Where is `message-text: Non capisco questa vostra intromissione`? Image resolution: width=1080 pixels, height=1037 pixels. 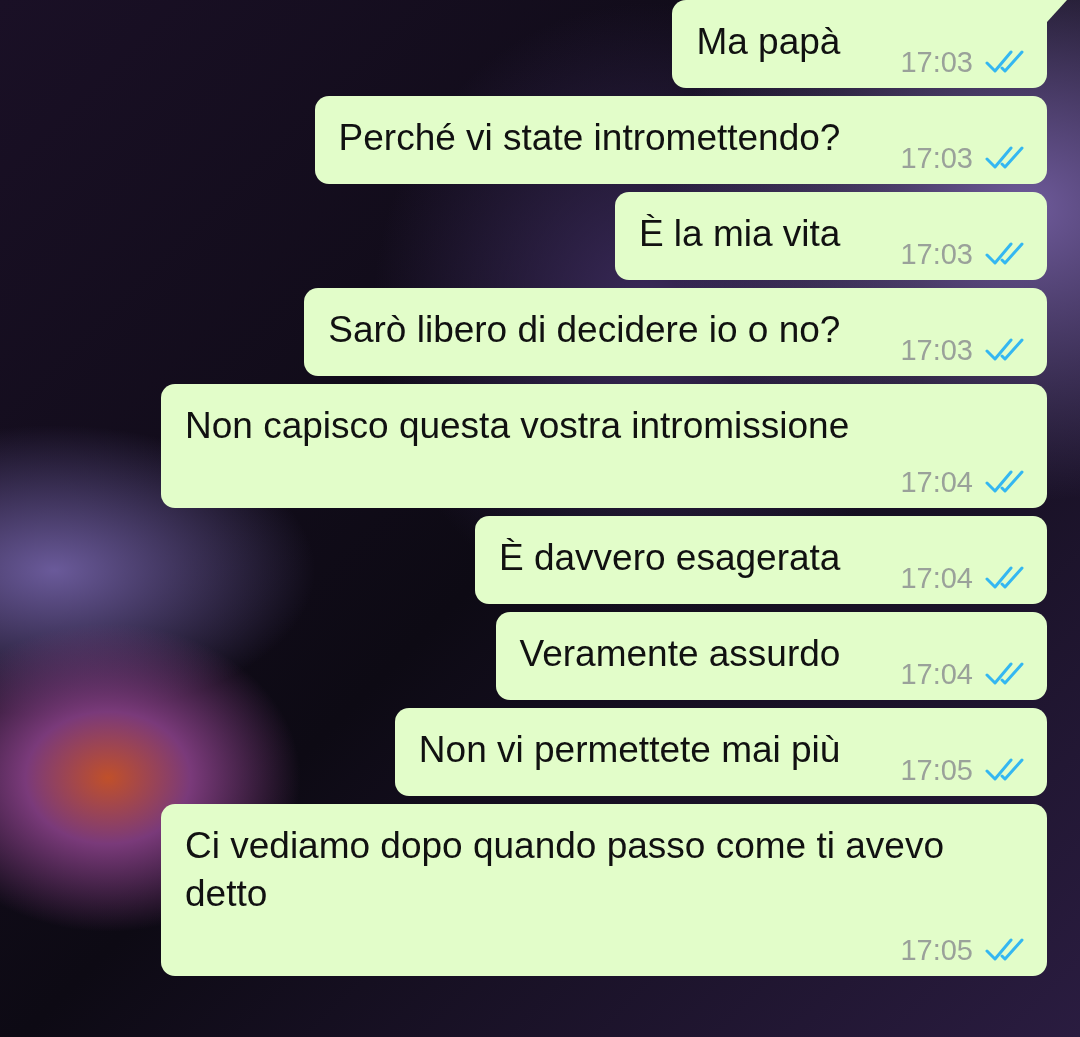 message-text: Non capisco questa vostra intromissione is located at coordinates (517, 426).